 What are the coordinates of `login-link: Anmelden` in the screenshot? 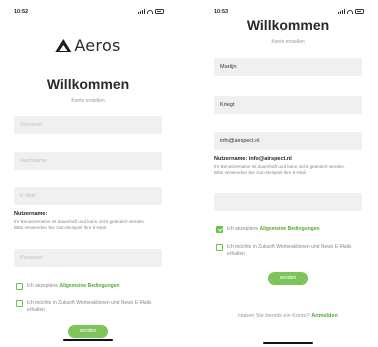 It's located at (324, 316).